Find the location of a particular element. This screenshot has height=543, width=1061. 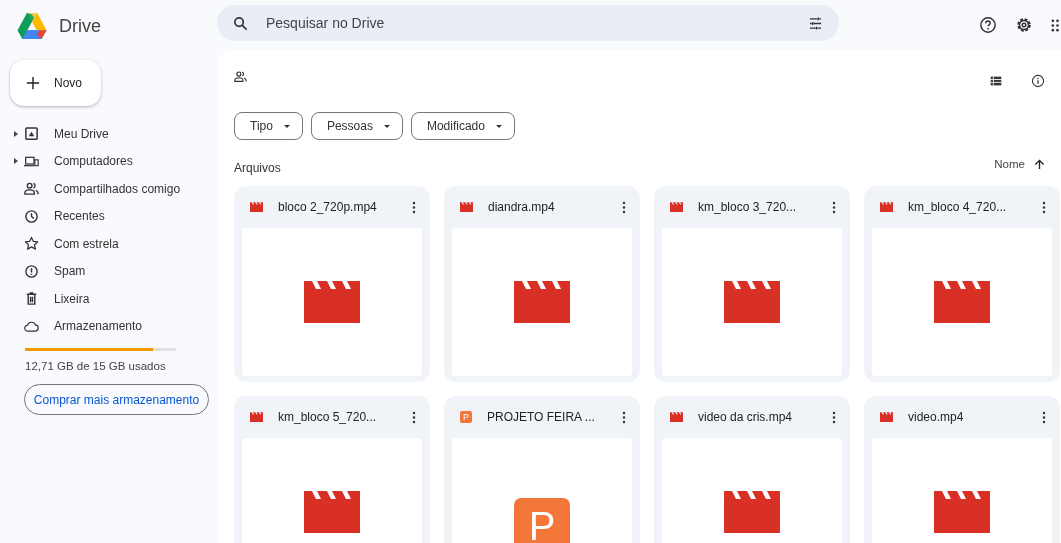

drive-logo-icon is located at coordinates (32, 26).